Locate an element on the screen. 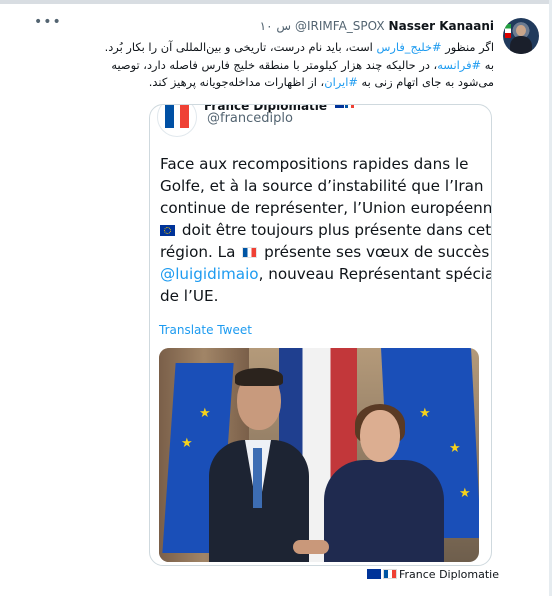 The image size is (552, 596). tweet-header: Nasser Kanaani @IRIMFA_SPOX ۱۰ س is located at coordinates (377, 26).